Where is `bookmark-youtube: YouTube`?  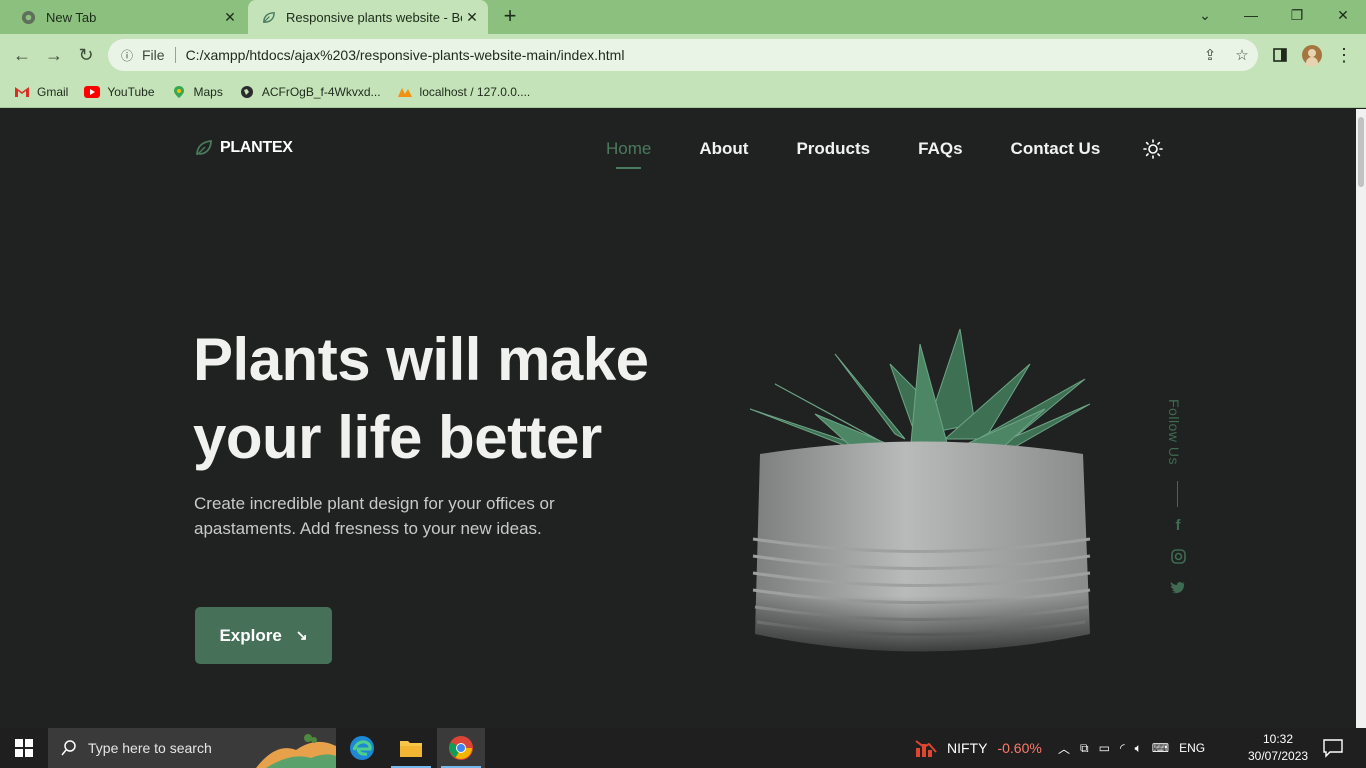 bookmark-youtube: YouTube is located at coordinates (119, 91).